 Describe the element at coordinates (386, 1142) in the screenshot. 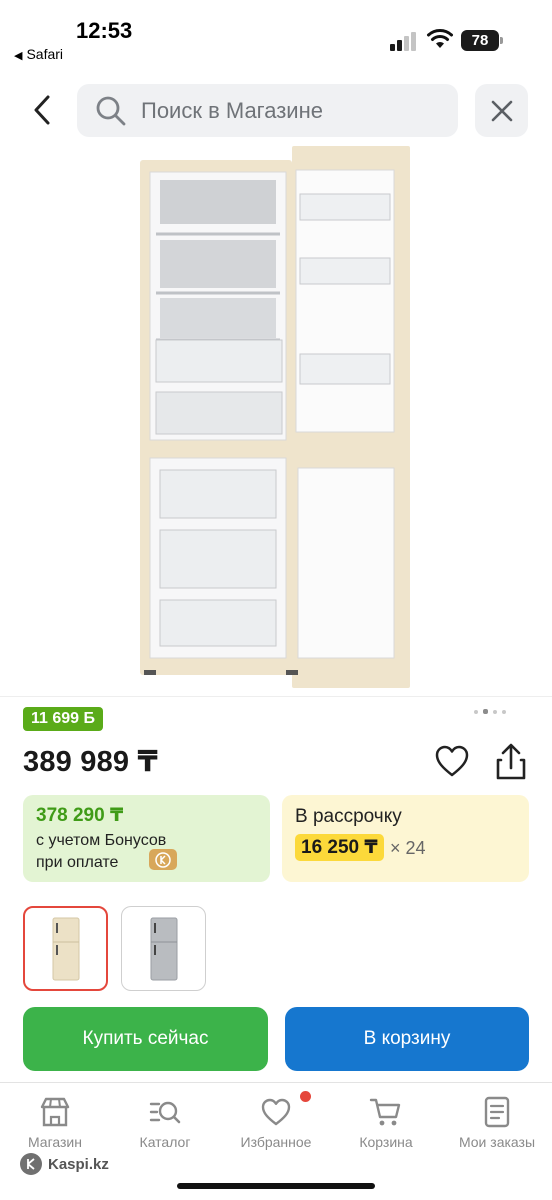

I see `tab-label: Корзина` at that location.